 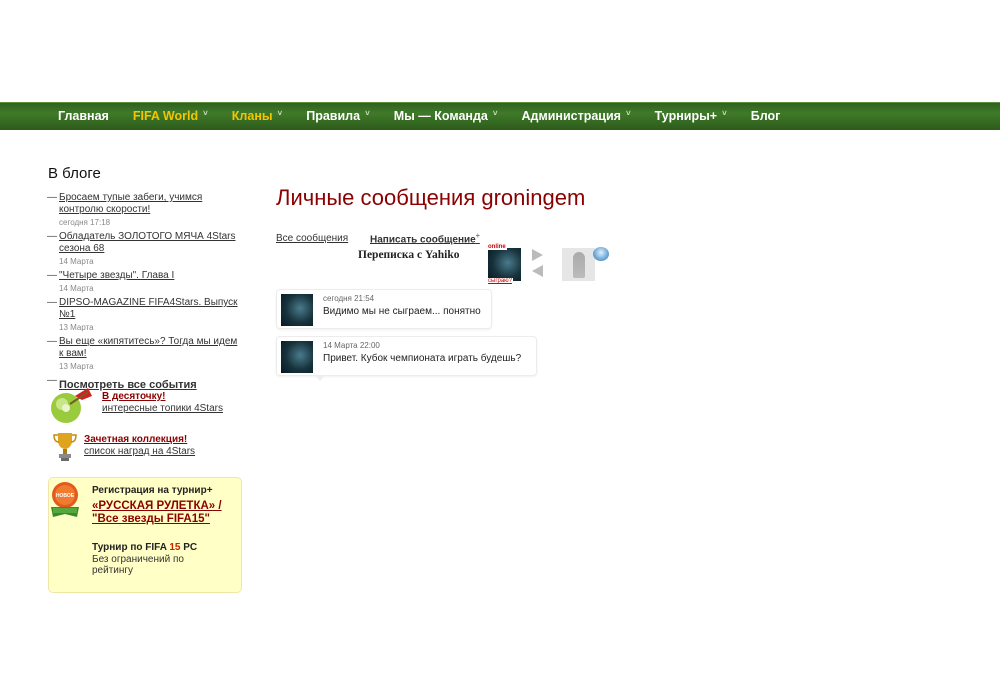 What do you see at coordinates (162, 408) in the screenshot?
I see `top-ten-subtitle: интересные топики 4Stars` at bounding box center [162, 408].